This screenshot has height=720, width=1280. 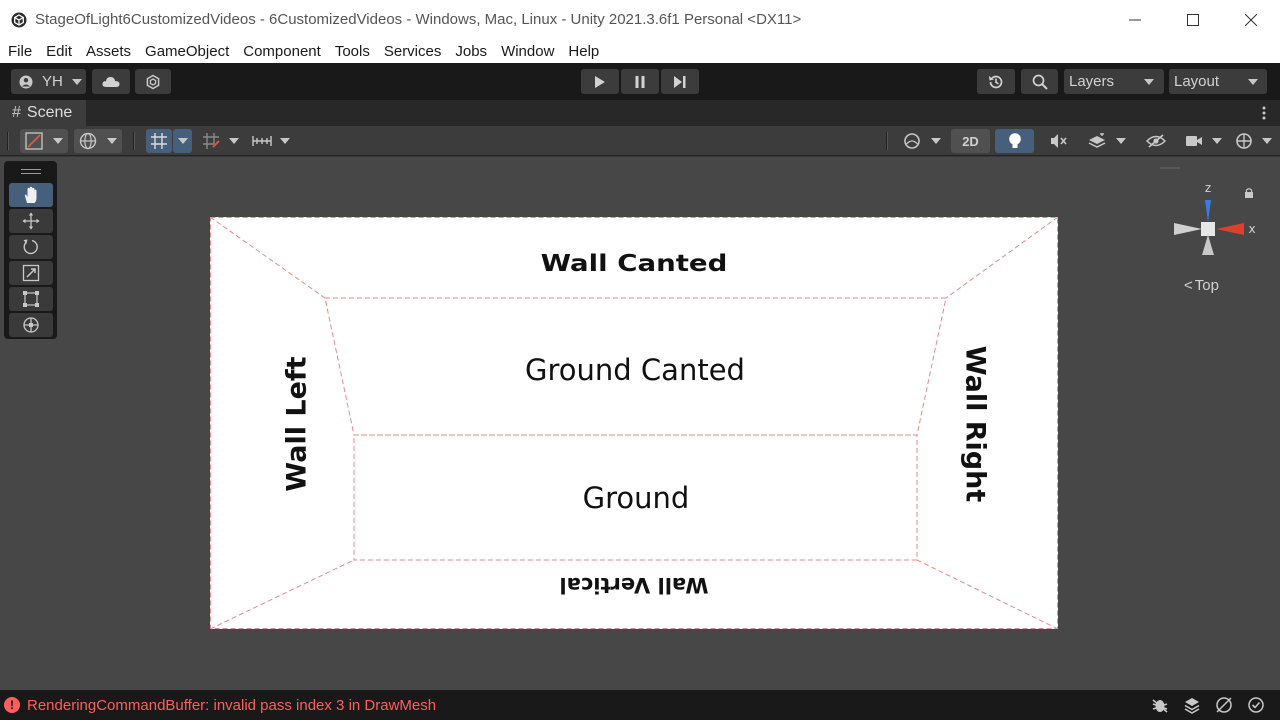 I want to click on grid-snap-icon, so click(x=159, y=141).